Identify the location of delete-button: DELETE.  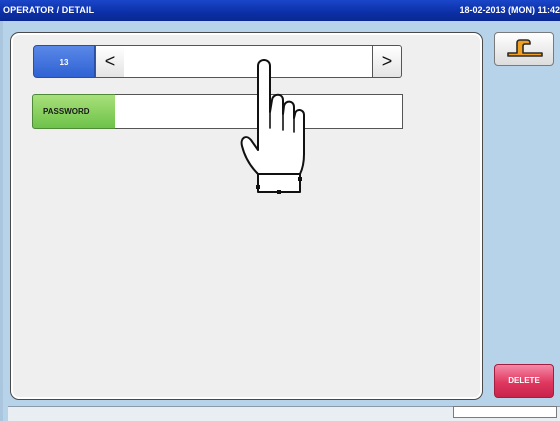
(524, 381).